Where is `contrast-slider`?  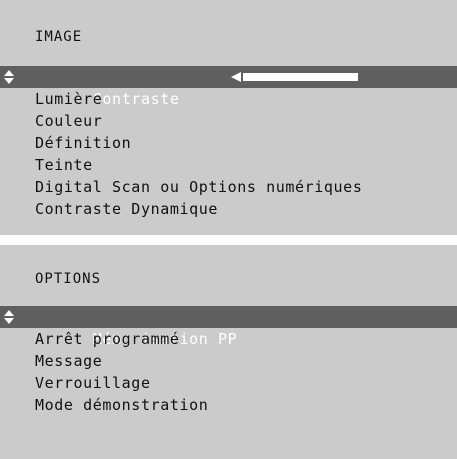 contrast-slider is located at coordinates (296, 77).